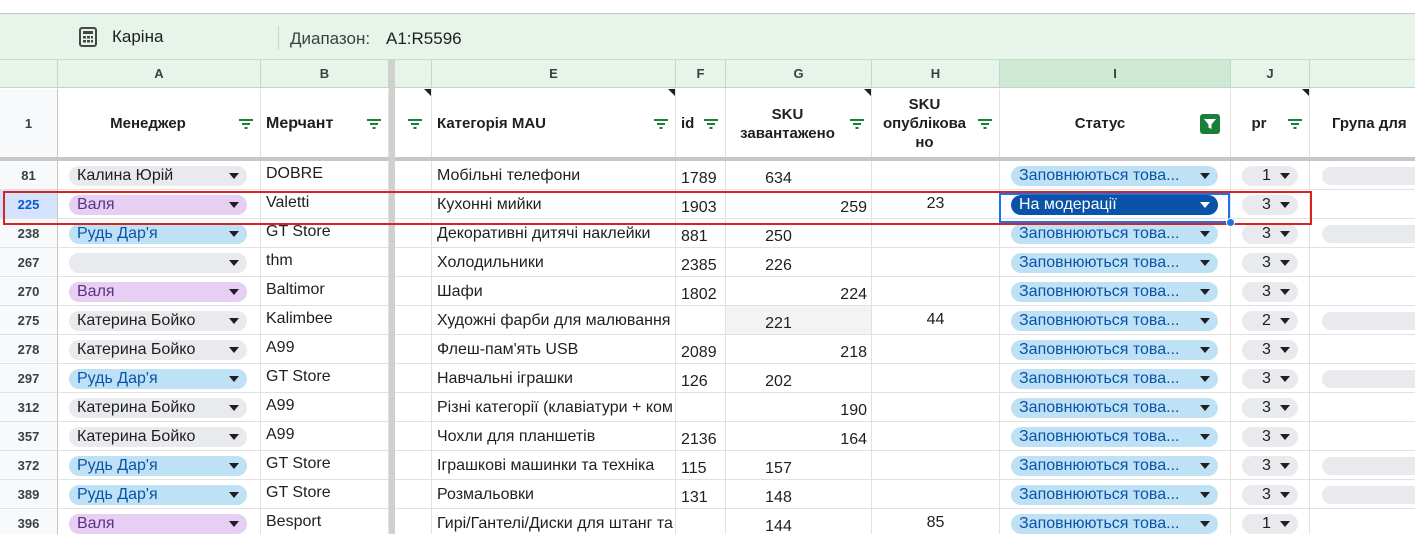 The width and height of the screenshot is (1415, 534). Describe the element at coordinates (29, 465) in the screenshot. I see `row-header: 372` at that location.